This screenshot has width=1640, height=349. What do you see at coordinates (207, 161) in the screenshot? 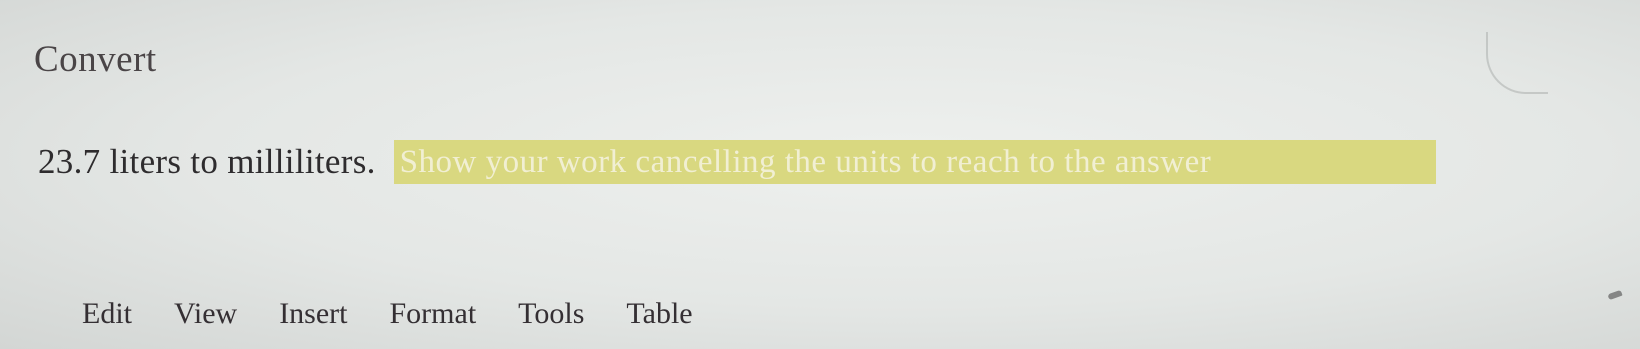
I see `question-prompt: 23.7 liters to milliliters.` at bounding box center [207, 161].